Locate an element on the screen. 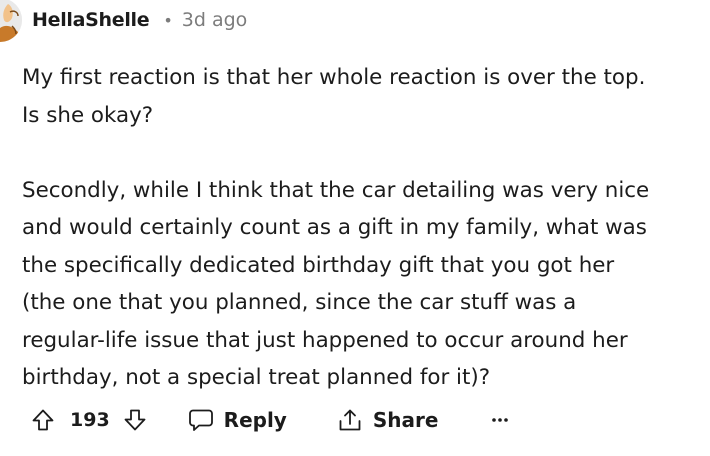 The height and width of the screenshot is (456, 710). comment-header: HellaShelle • 3d ago is located at coordinates (139, 20).